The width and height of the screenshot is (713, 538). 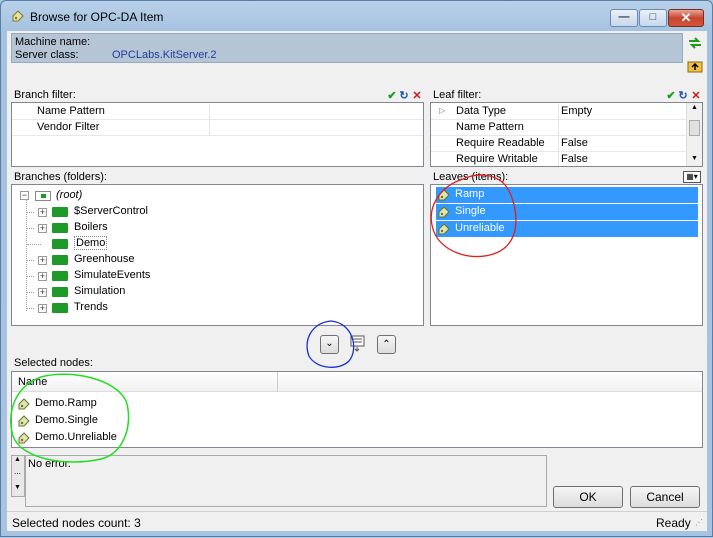 I want to click on red-circle-annotation, so click(x=473, y=216).